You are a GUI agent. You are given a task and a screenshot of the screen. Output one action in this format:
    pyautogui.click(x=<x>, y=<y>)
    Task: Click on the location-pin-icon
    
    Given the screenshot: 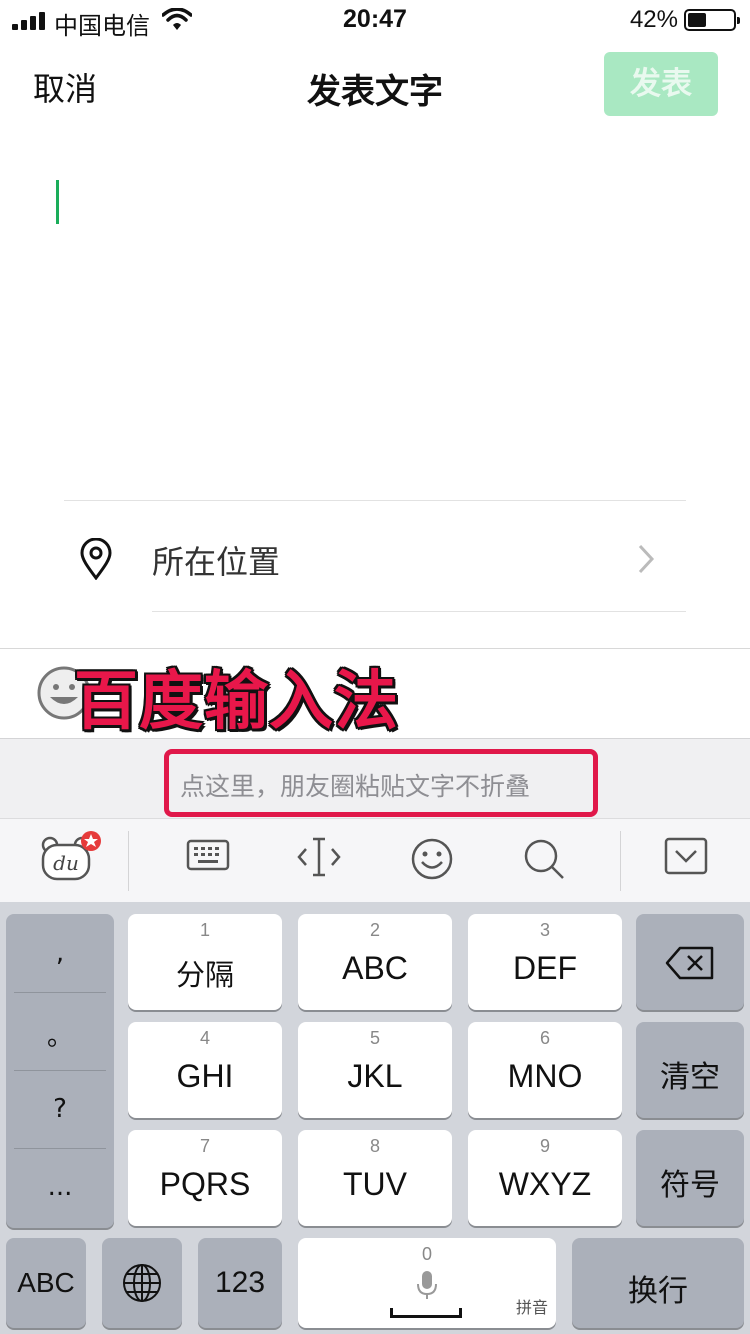 What is the action you would take?
    pyautogui.click(x=96, y=559)
    